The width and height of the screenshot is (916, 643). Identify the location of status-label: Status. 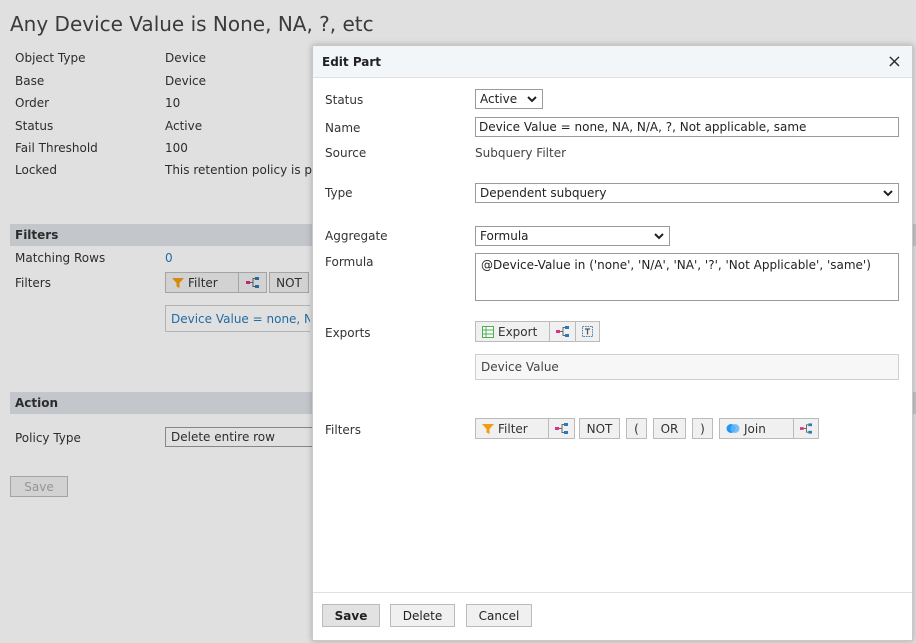
(344, 100).